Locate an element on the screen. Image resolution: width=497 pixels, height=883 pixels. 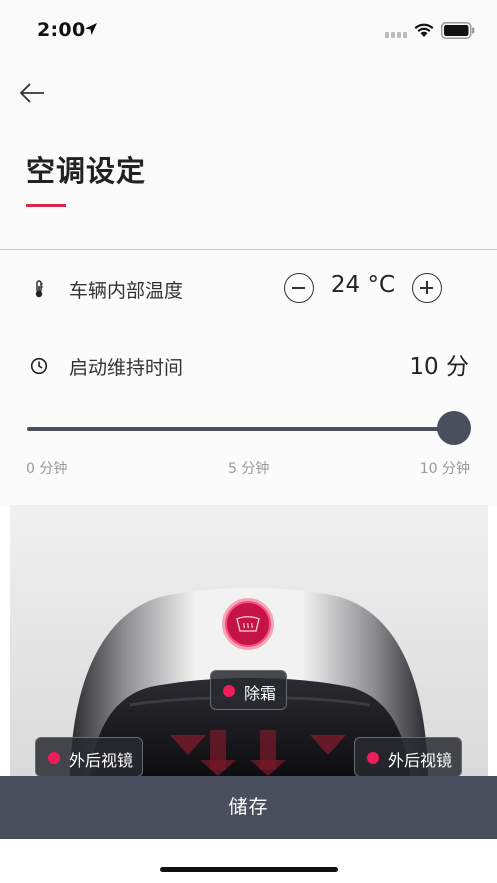
zone-chip-left-mirror: 外后视镜 is located at coordinates (89, 757).